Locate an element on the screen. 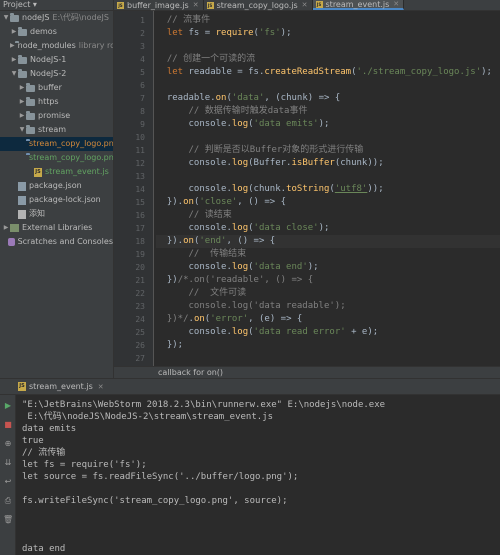 The width and height of the screenshot is (500, 555). code-line: // 创建一个可读的流 is located at coordinates (205, 59).